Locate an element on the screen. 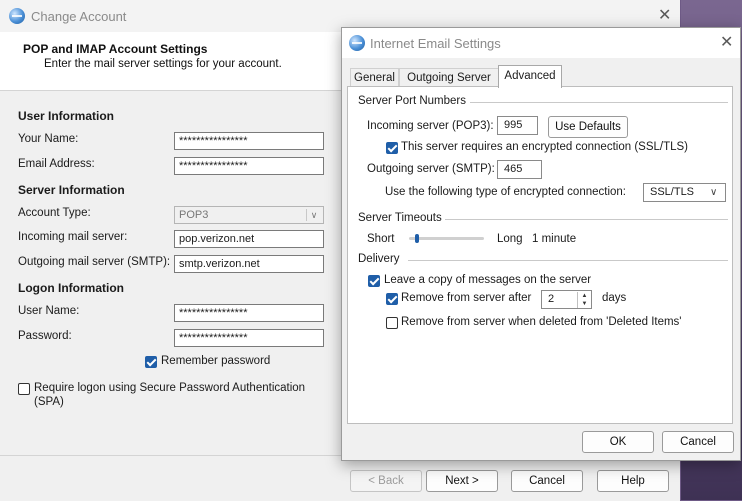 The height and width of the screenshot is (501, 742). dialog-title: Internet Email Settings is located at coordinates (435, 43).